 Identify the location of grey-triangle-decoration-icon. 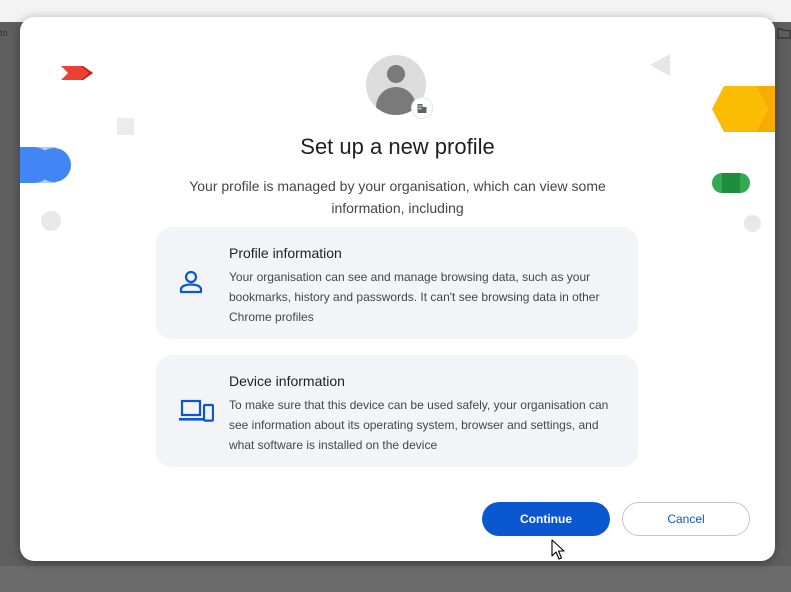
(660, 65).